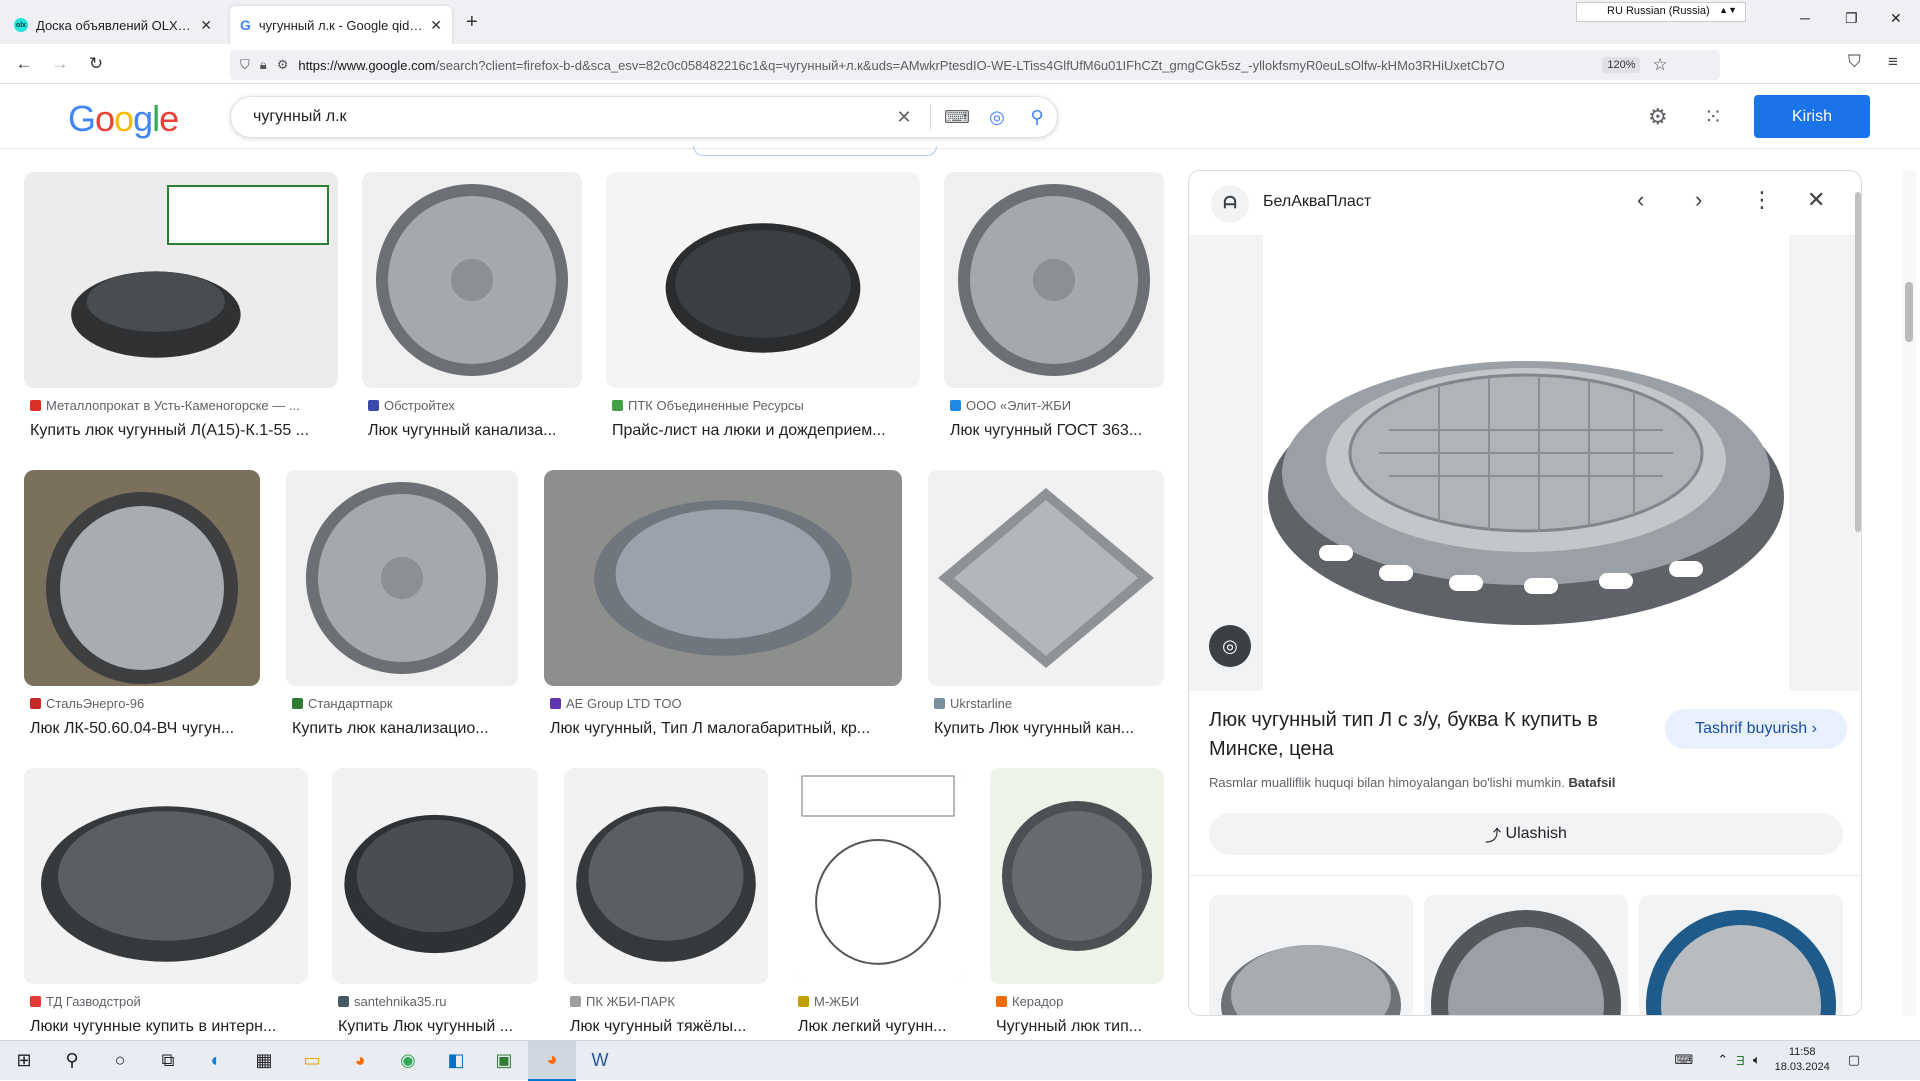  Describe the element at coordinates (1621, 65) in the screenshot. I see `zoom-badge: 120%` at that location.